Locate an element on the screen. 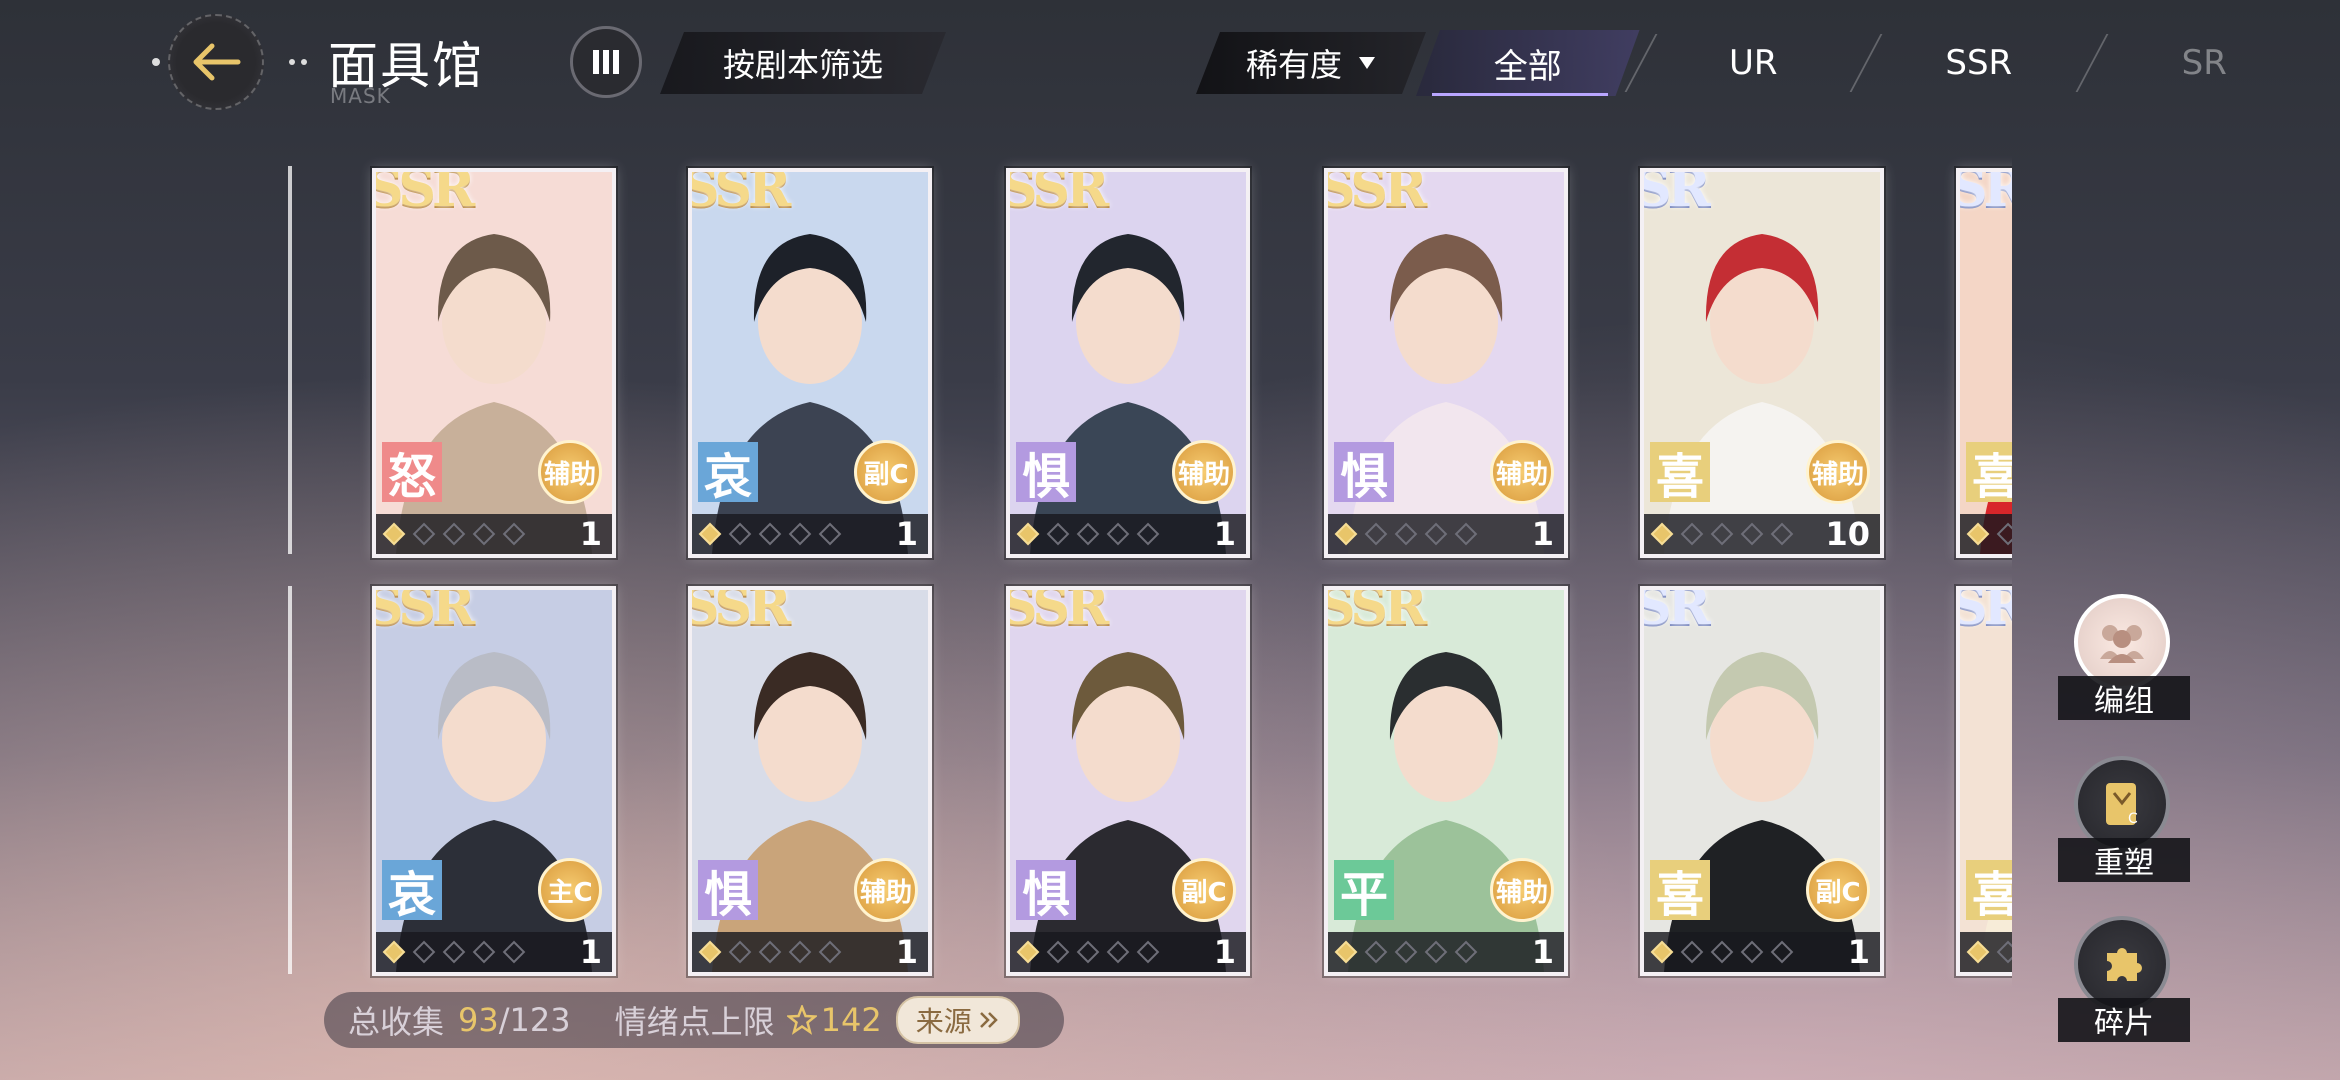  rarity-dropdown-label: 稀有度 is located at coordinates (1293, 65).